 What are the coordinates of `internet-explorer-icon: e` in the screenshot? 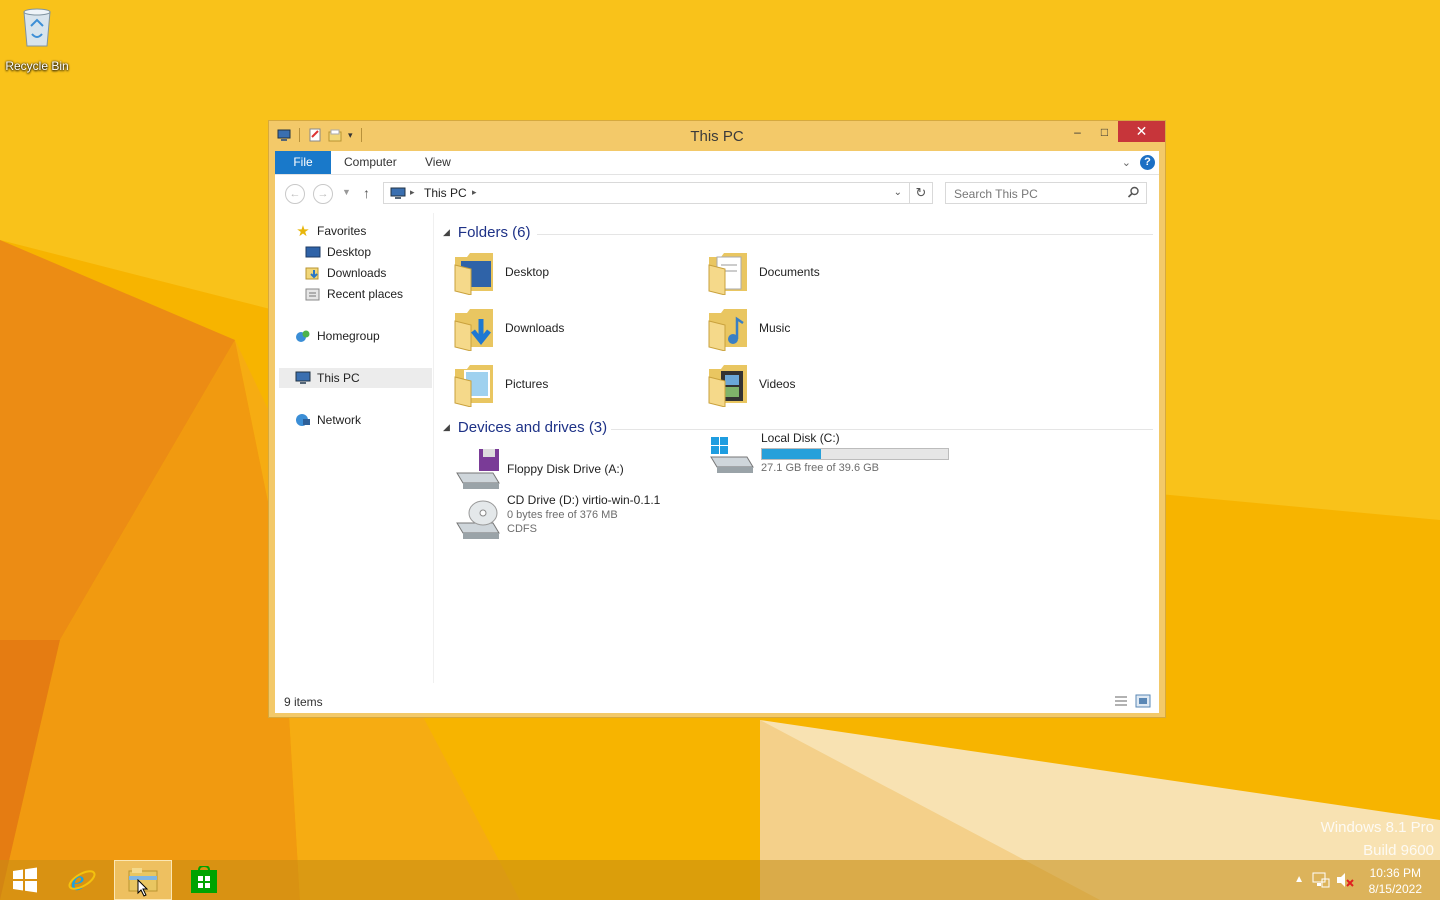 It's located at (82, 880).